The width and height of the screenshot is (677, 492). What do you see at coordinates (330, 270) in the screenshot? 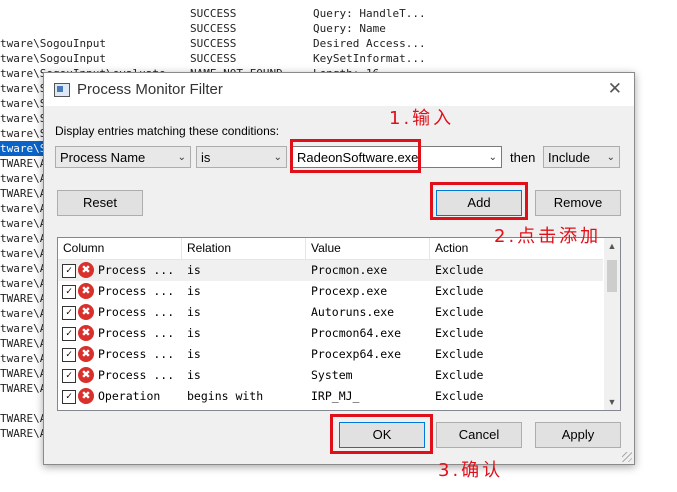
I see `filter-row: ✓ ✖ Process ... is Procmon.exe Exclude` at bounding box center [330, 270].